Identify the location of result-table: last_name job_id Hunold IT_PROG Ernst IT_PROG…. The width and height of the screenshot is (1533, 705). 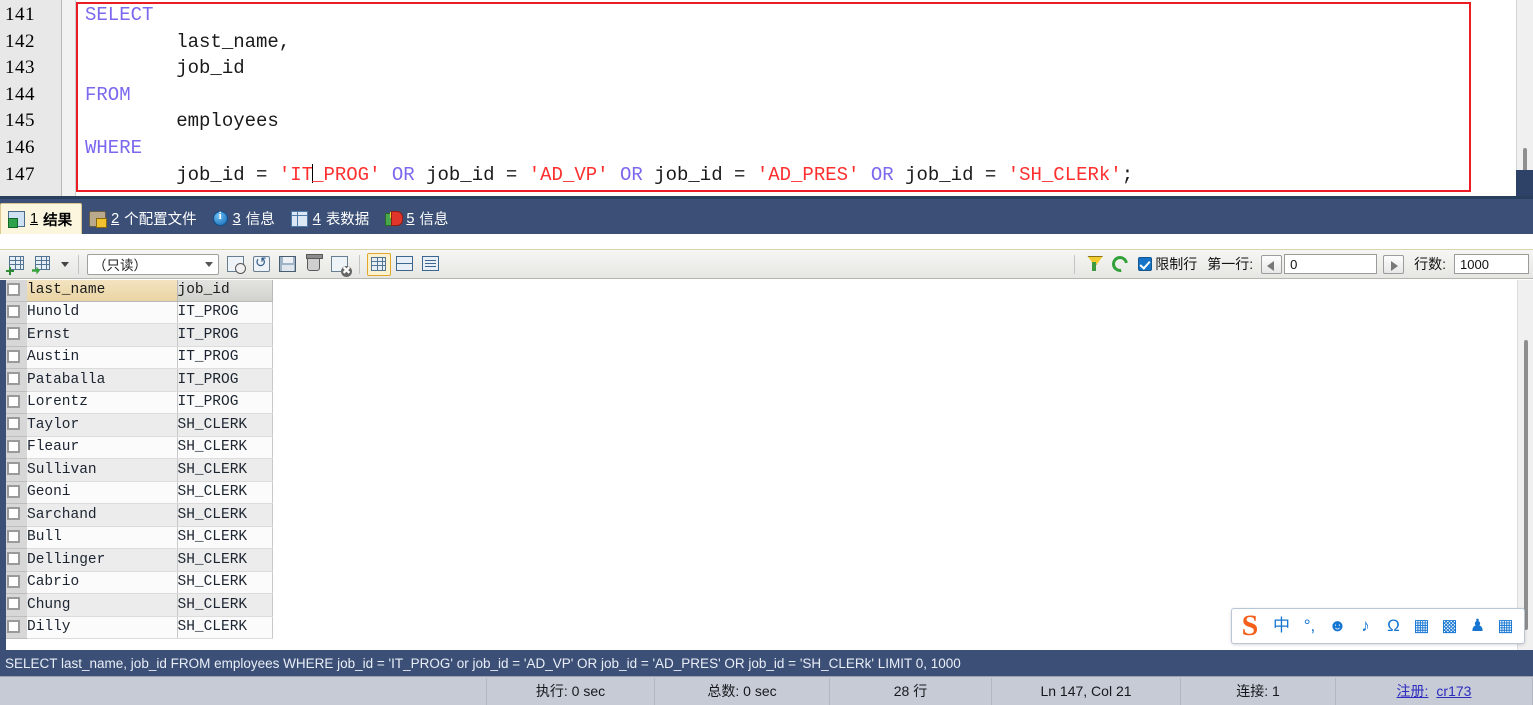
(136, 459).